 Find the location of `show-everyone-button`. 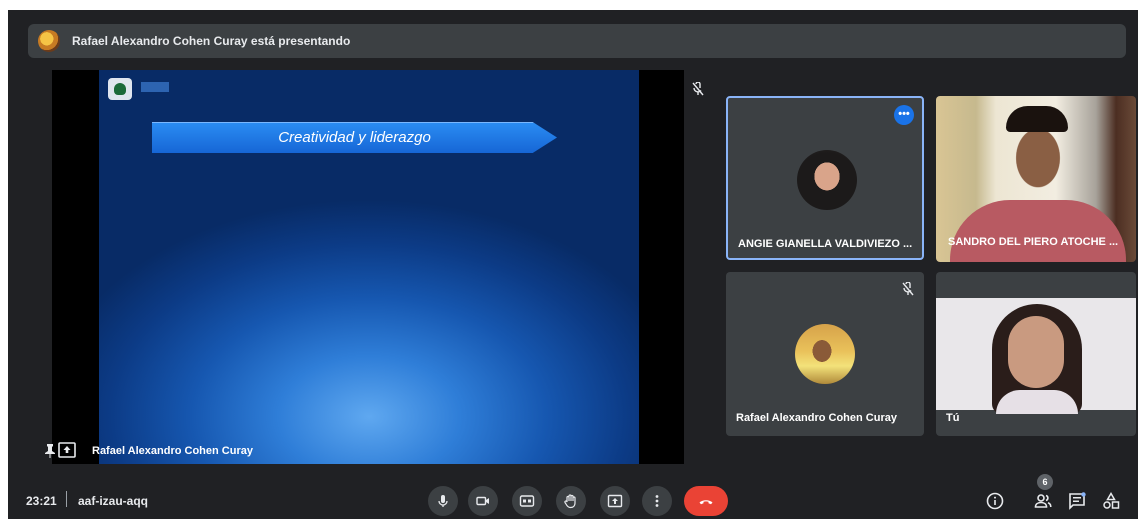

show-everyone-button is located at coordinates (1043, 501).